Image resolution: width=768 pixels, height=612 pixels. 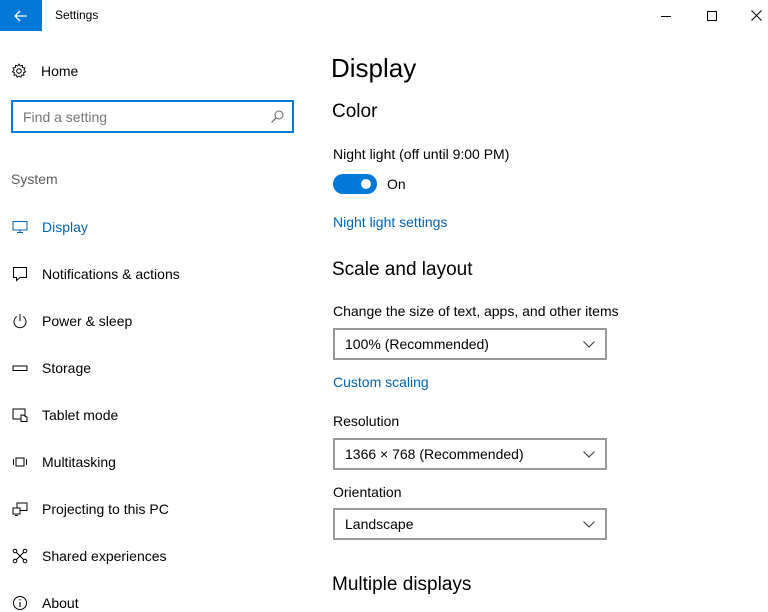 I want to click on minimize-button, so click(x=666, y=15).